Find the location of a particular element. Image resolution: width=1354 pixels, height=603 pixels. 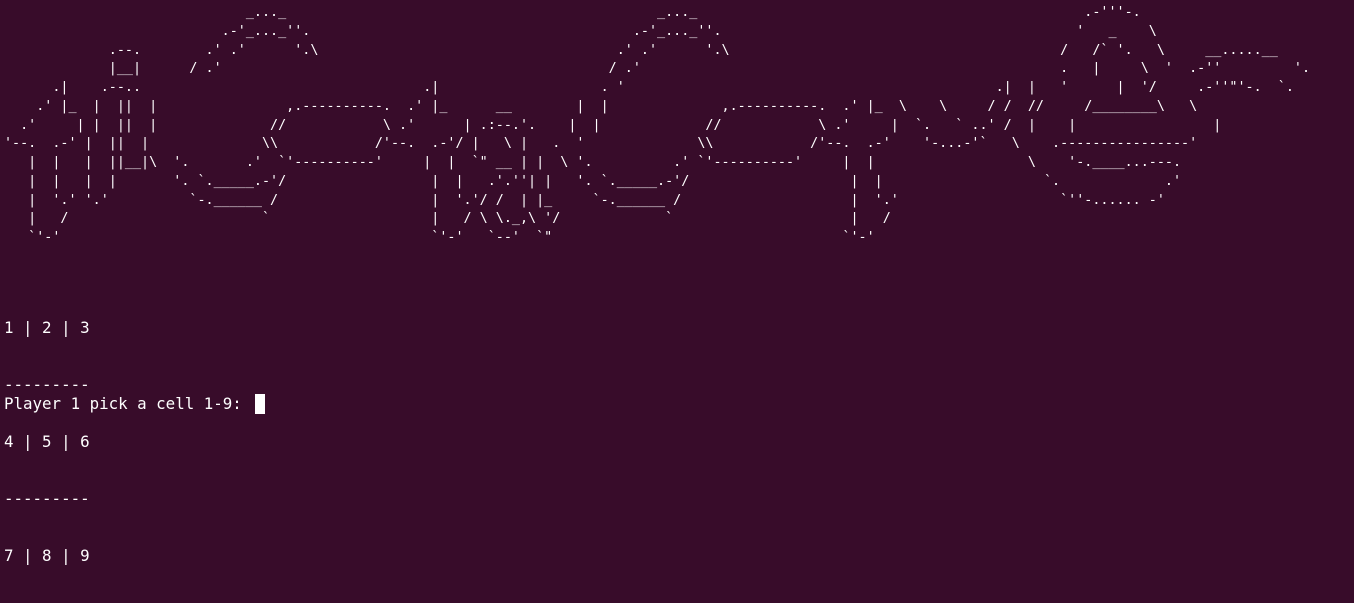

input-prompt-line: Player 1 pick a cell 1-9: is located at coordinates (135, 403).